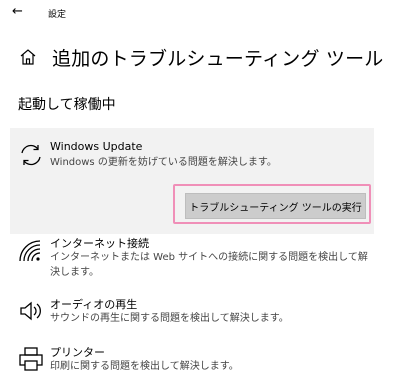 Image resolution: width=400 pixels, height=385 pixels. Describe the element at coordinates (144, 366) in the screenshot. I see `item-description: 印刷に関する問題を検出して解決します。` at that location.